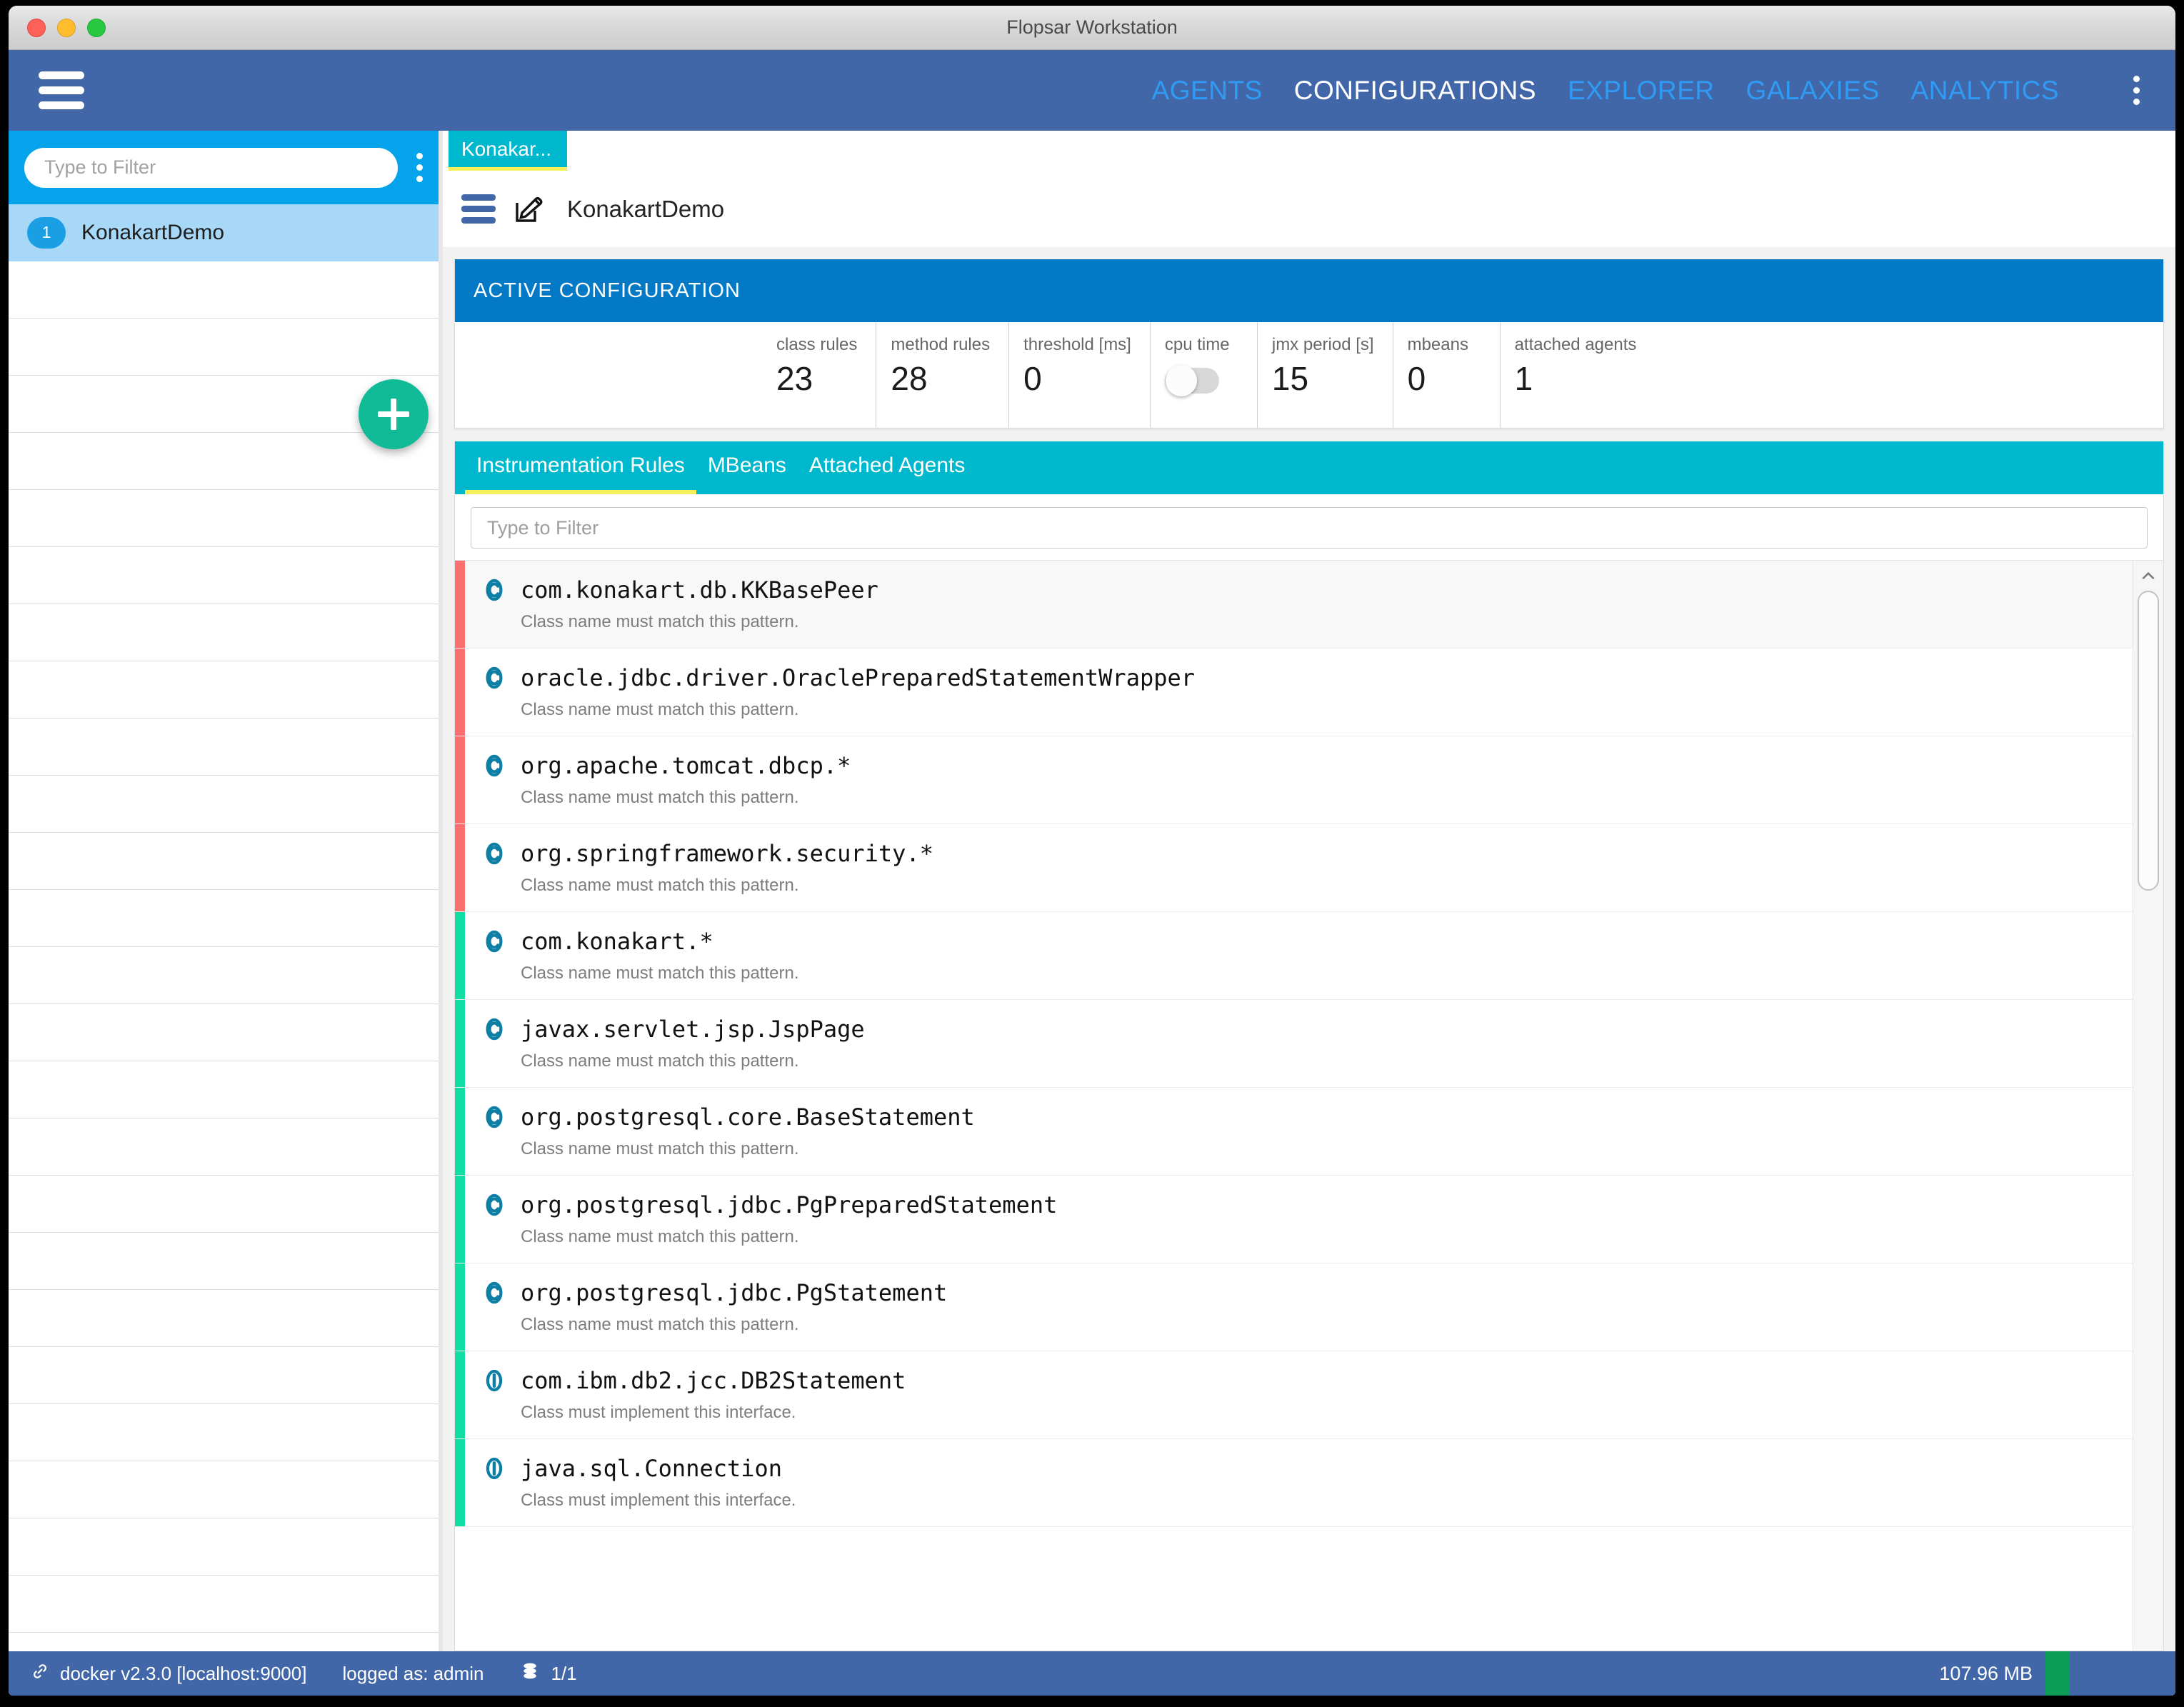  What do you see at coordinates (1446, 375) in the screenshot?
I see `stat-mbeans: mbeans 0` at bounding box center [1446, 375].